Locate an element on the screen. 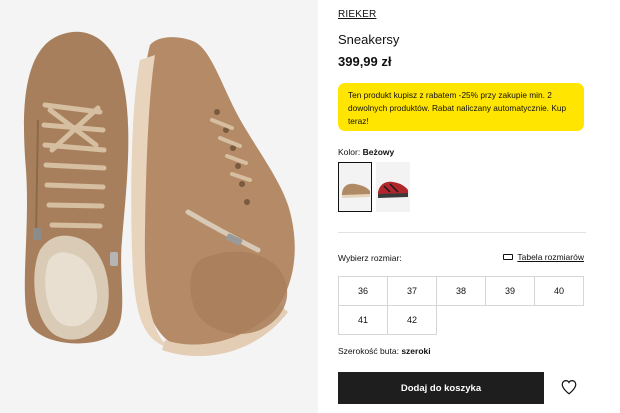 The height and width of the screenshot is (413, 620). red-shoe-thumbnail is located at coordinates (393, 189).